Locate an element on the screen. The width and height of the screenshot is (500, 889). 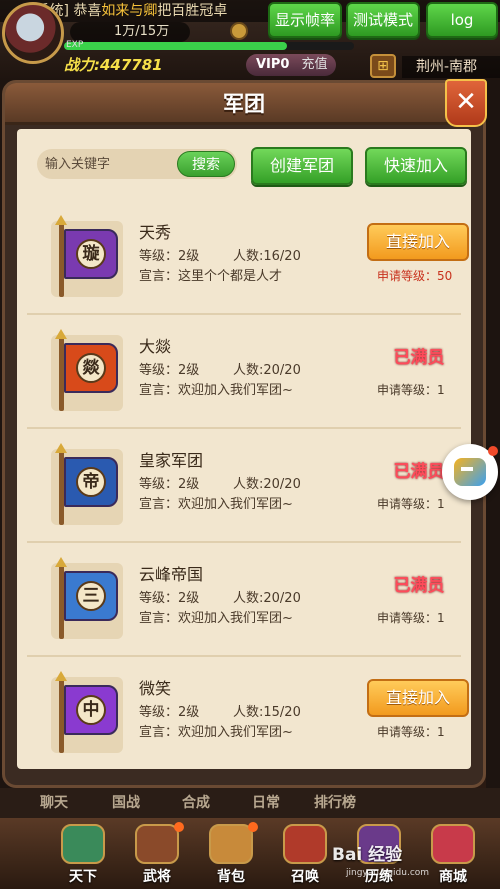
dock-item: 天下 is located at coordinates (83, 856).